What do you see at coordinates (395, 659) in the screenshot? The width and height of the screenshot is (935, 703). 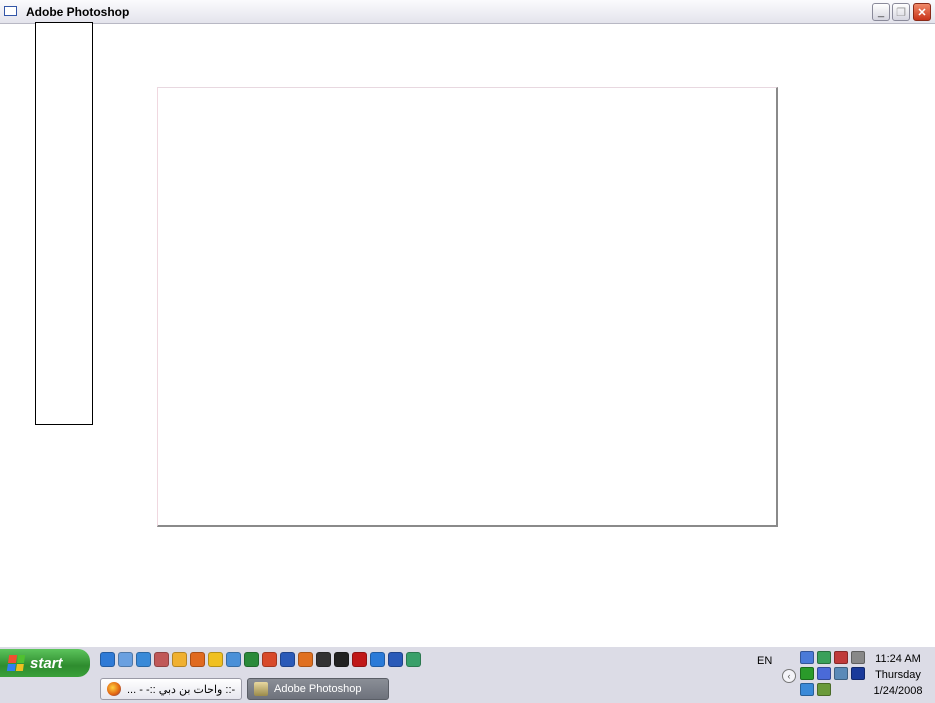 I see `word-icon` at bounding box center [395, 659].